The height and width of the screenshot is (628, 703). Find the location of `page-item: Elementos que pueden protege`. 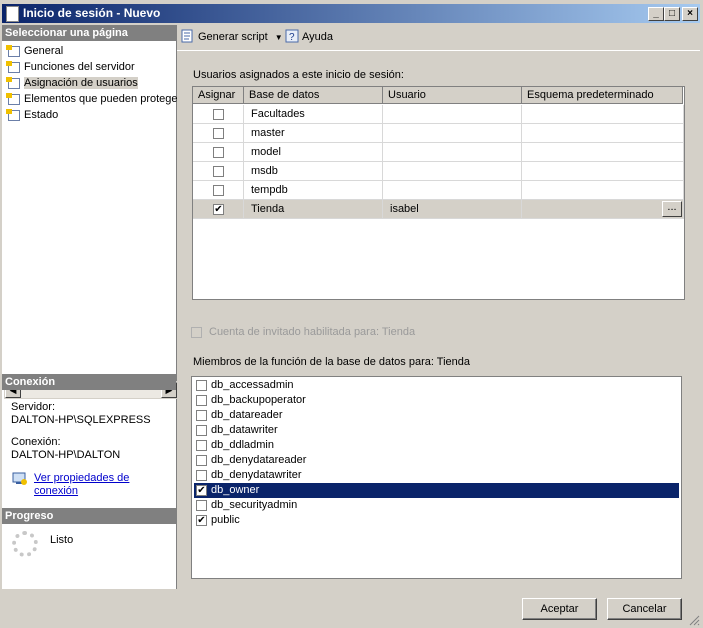

page-item: Elementos que pueden protege is located at coordinates (92, 99).